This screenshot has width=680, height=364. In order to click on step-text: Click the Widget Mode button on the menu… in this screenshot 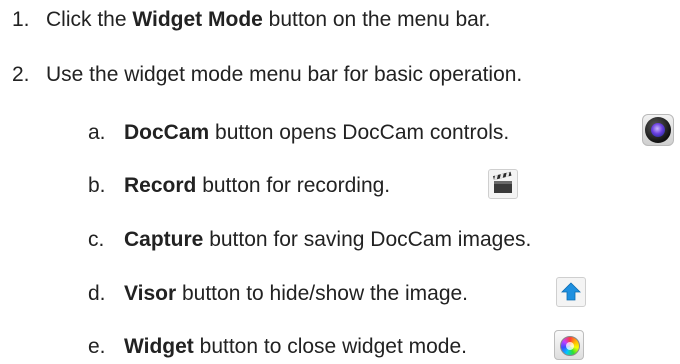, I will do `click(268, 20)`.